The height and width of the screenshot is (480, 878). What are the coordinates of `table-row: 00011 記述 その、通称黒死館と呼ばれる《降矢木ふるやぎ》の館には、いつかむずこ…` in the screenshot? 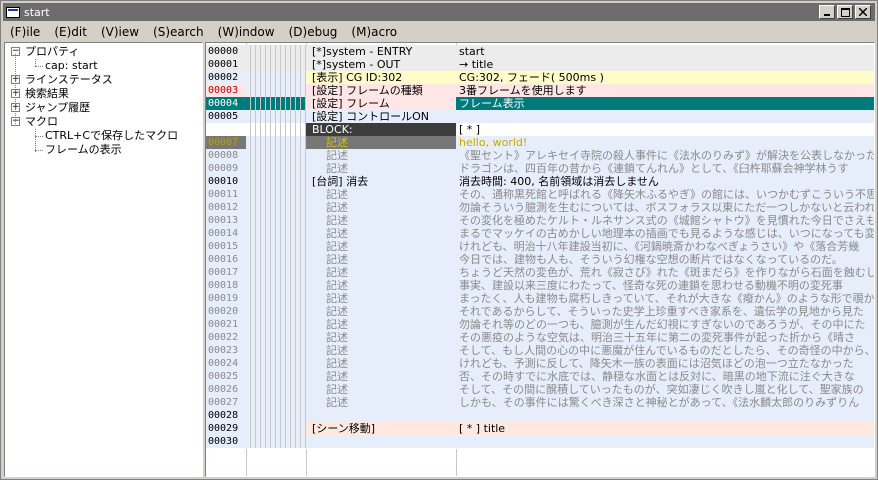 It's located at (540, 195).